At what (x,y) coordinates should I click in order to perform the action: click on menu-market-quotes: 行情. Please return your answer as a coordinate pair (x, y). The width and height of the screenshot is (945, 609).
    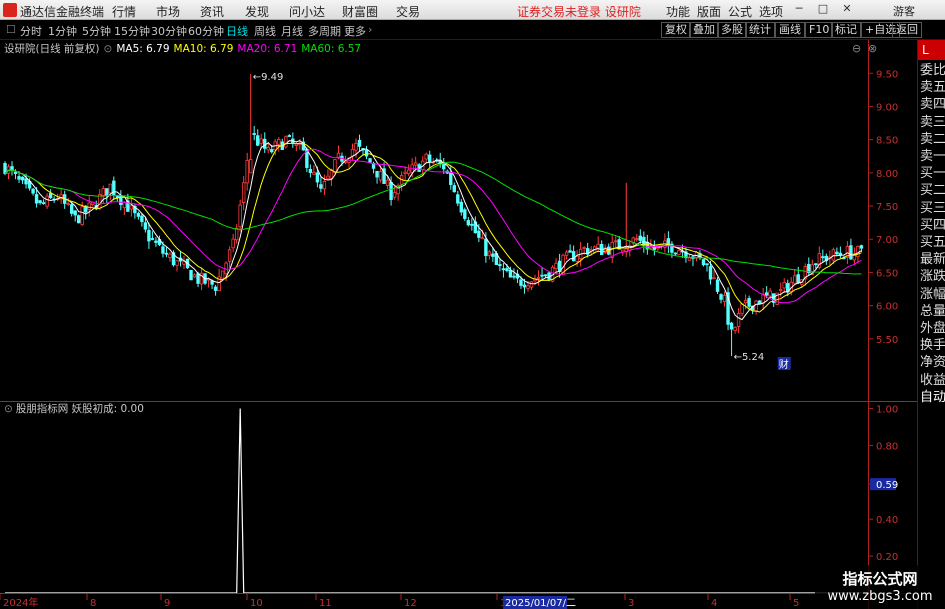
    Looking at the image, I should click on (124, 11).